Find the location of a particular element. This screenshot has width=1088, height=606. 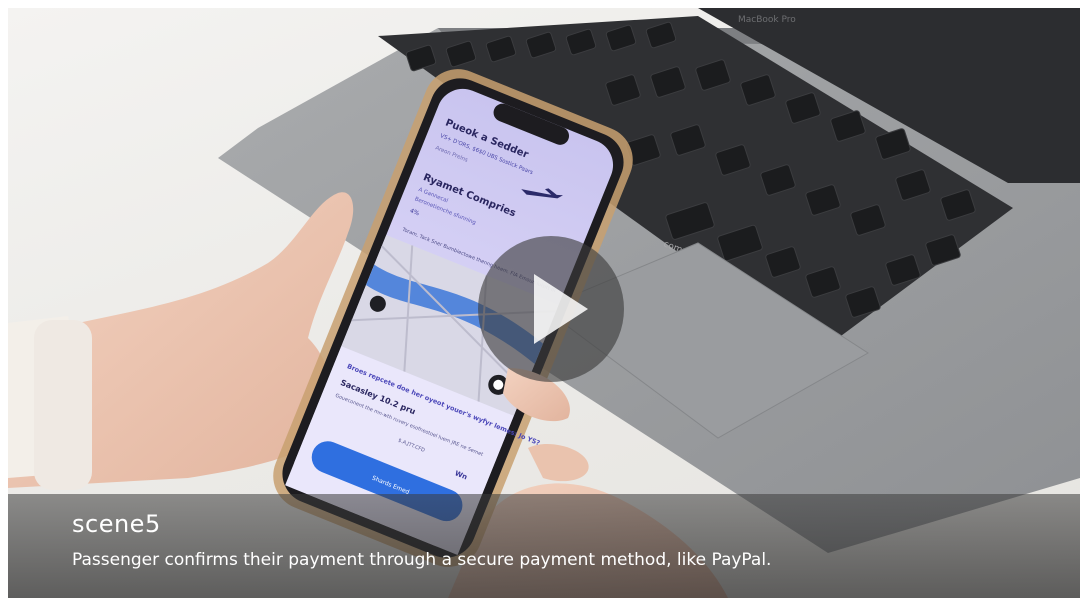

caption-title: scene5 is located at coordinates (116, 524).